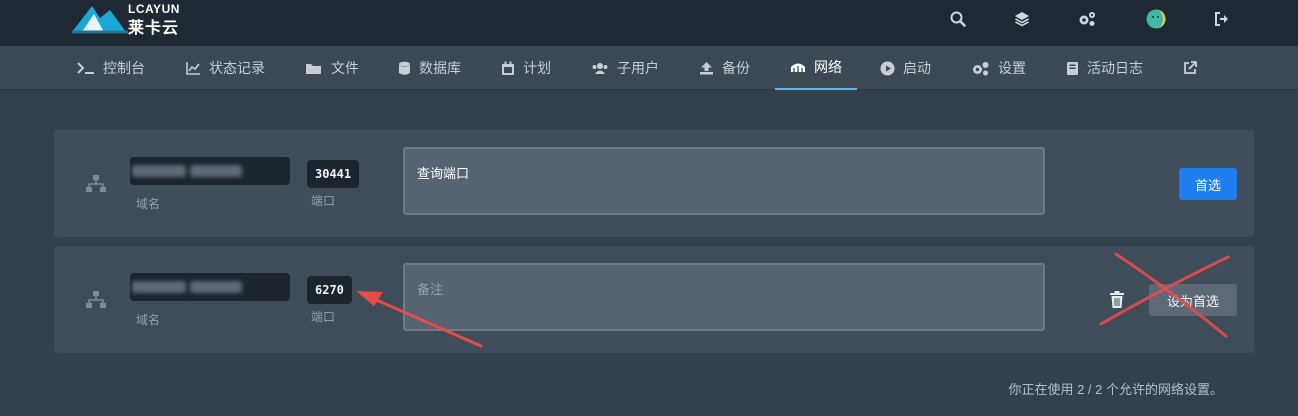 Image resolution: width=1298 pixels, height=416 pixels. I want to click on trash-icon, so click(1117, 300).